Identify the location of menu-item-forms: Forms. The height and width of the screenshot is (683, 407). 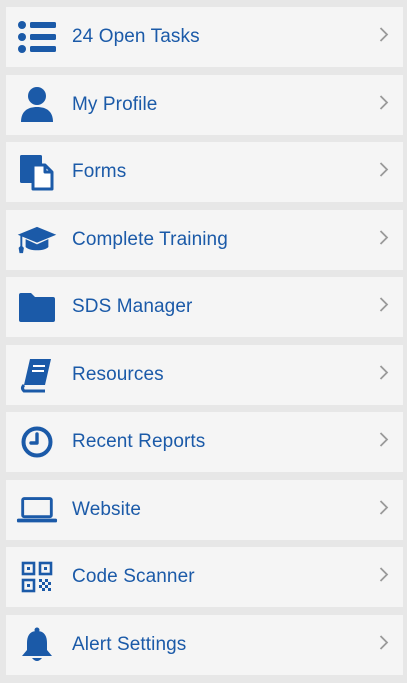
(204, 172).